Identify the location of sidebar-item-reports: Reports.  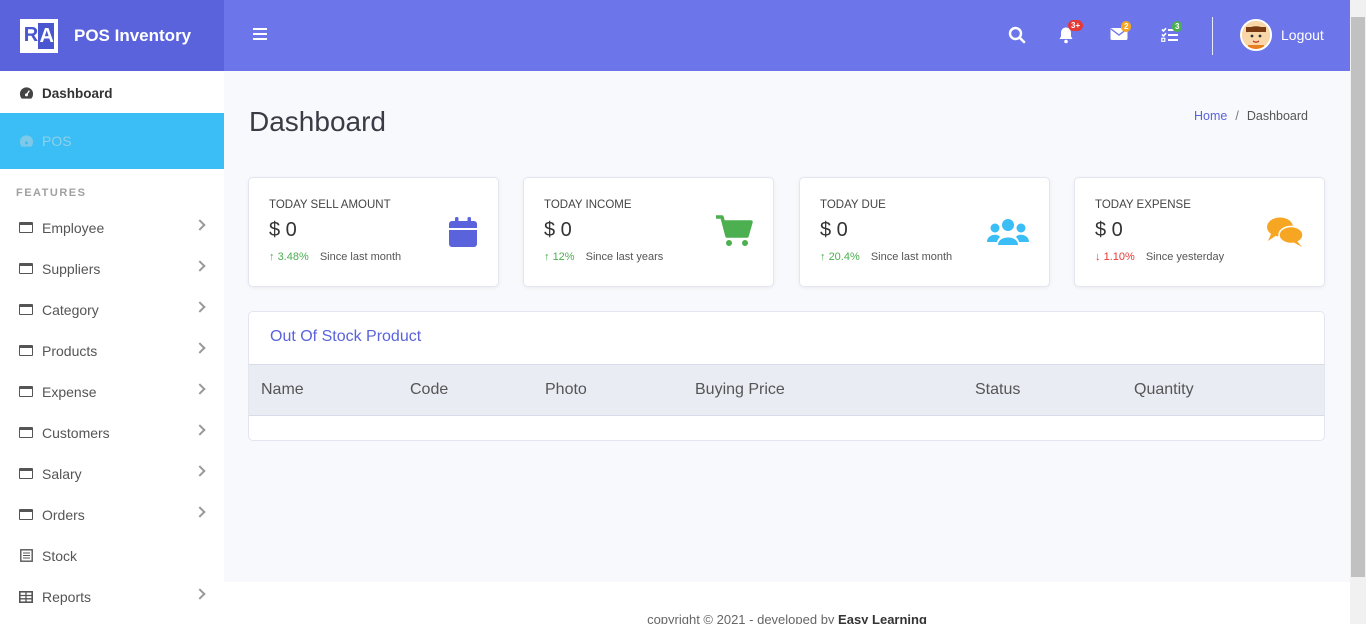
(112, 596).